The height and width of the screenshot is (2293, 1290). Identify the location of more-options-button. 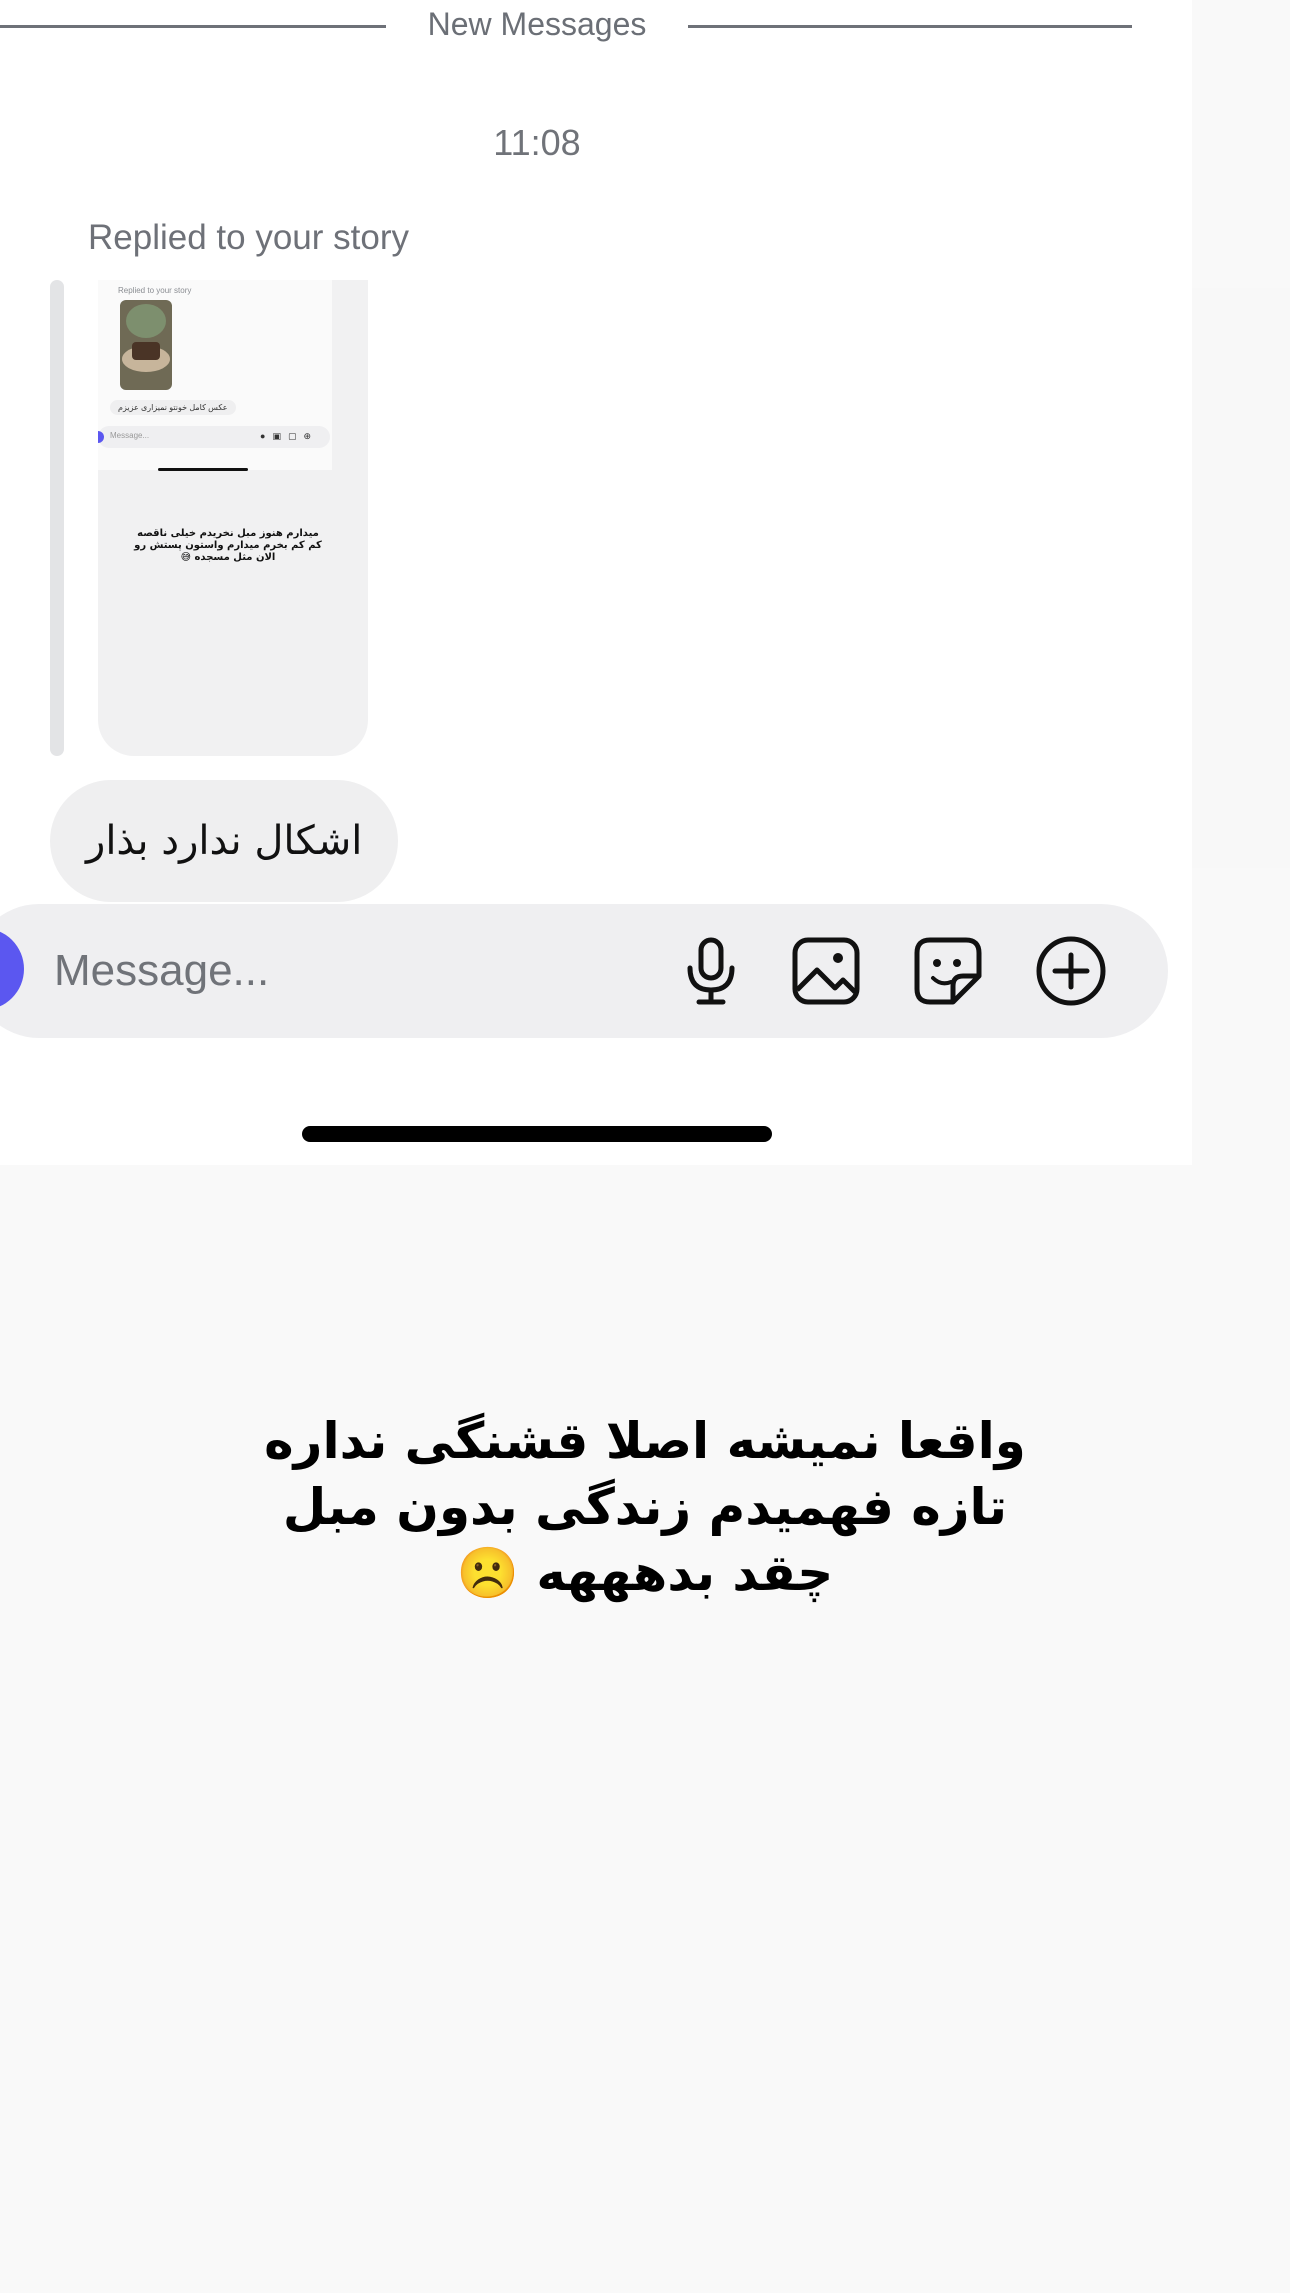
(1071, 971).